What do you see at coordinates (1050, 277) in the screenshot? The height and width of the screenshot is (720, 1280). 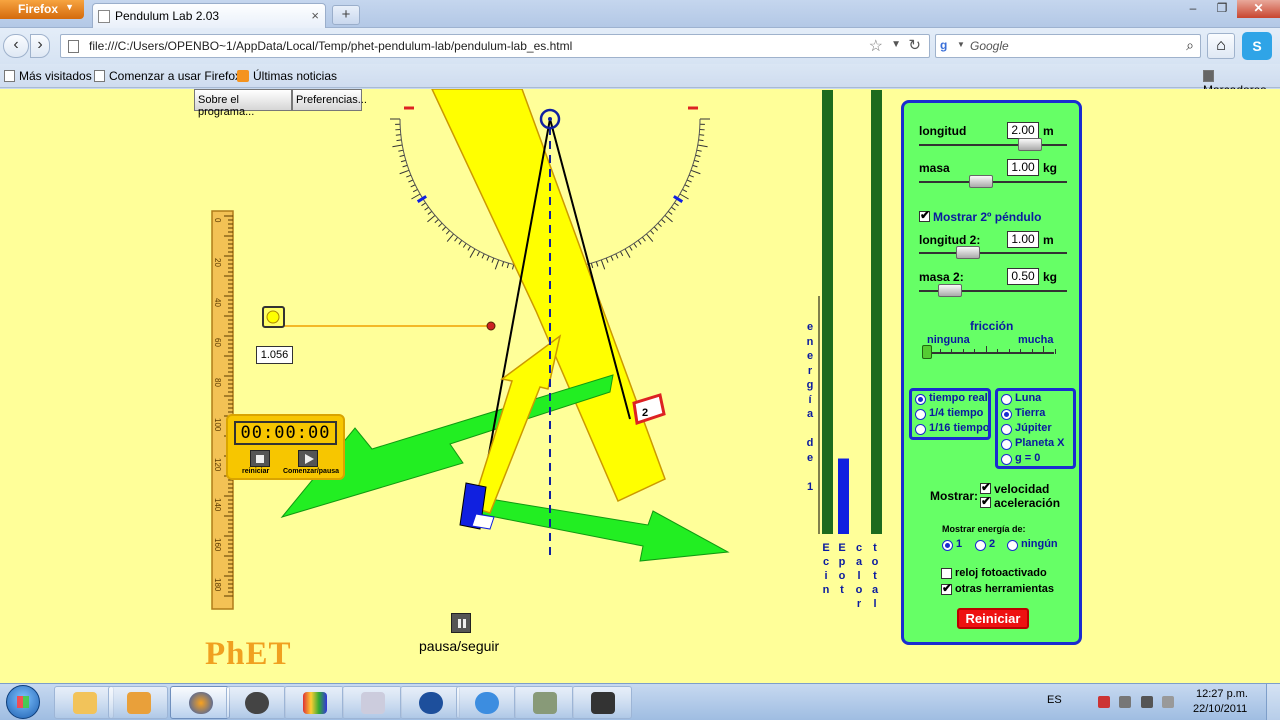 I see `mass2-unit: kg` at bounding box center [1050, 277].